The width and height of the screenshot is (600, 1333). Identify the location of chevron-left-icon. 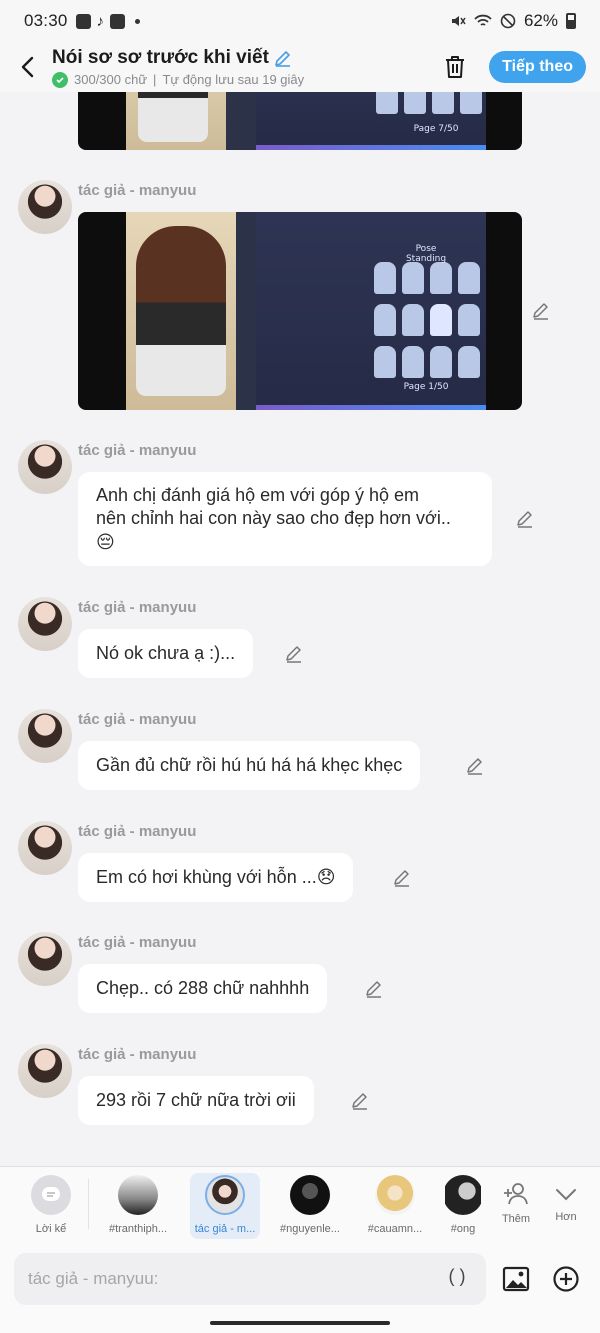
(27, 67).